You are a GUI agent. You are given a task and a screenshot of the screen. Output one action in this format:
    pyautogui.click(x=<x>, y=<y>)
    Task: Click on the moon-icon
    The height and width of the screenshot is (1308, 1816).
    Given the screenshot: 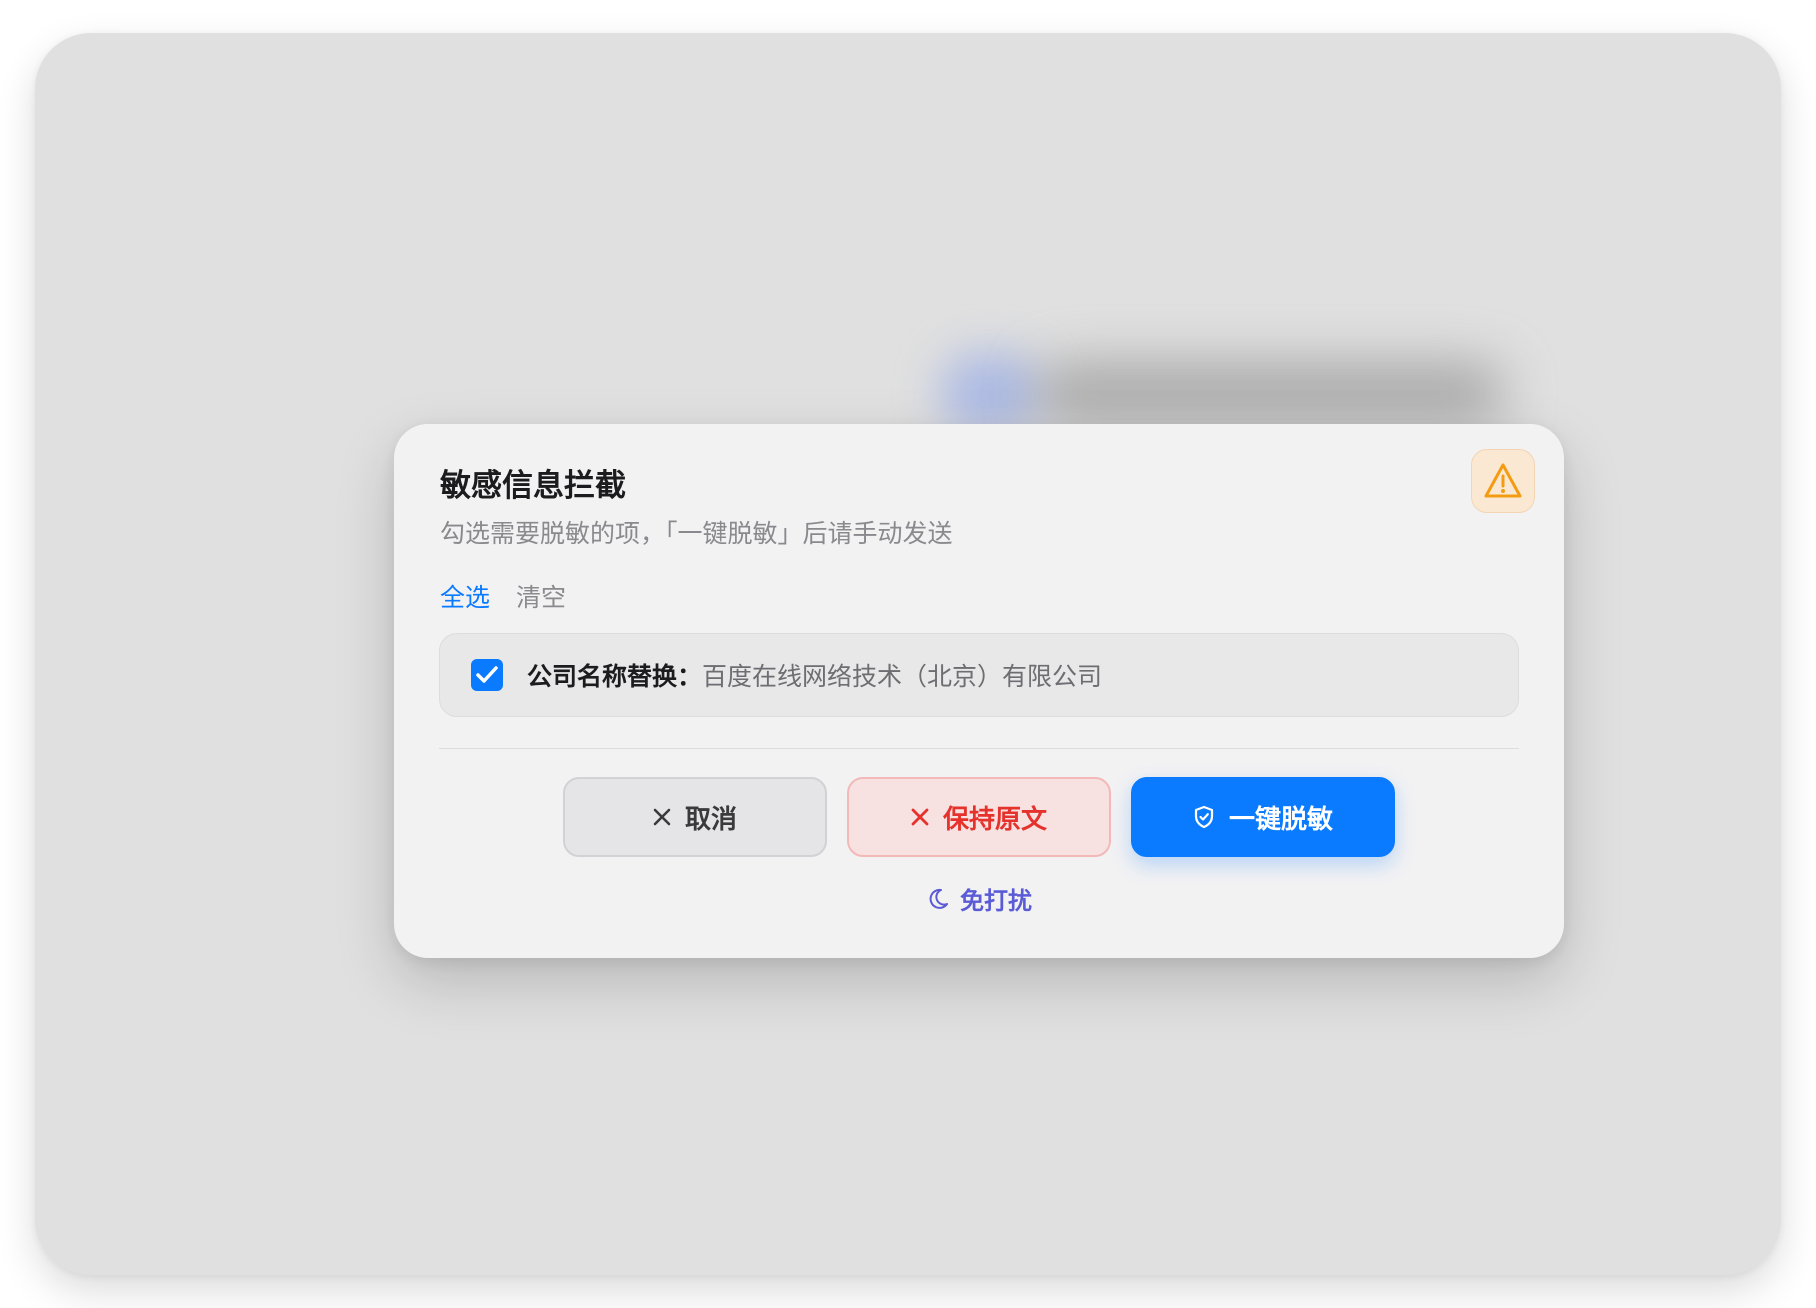 What is the action you would take?
    pyautogui.click(x=938, y=899)
    